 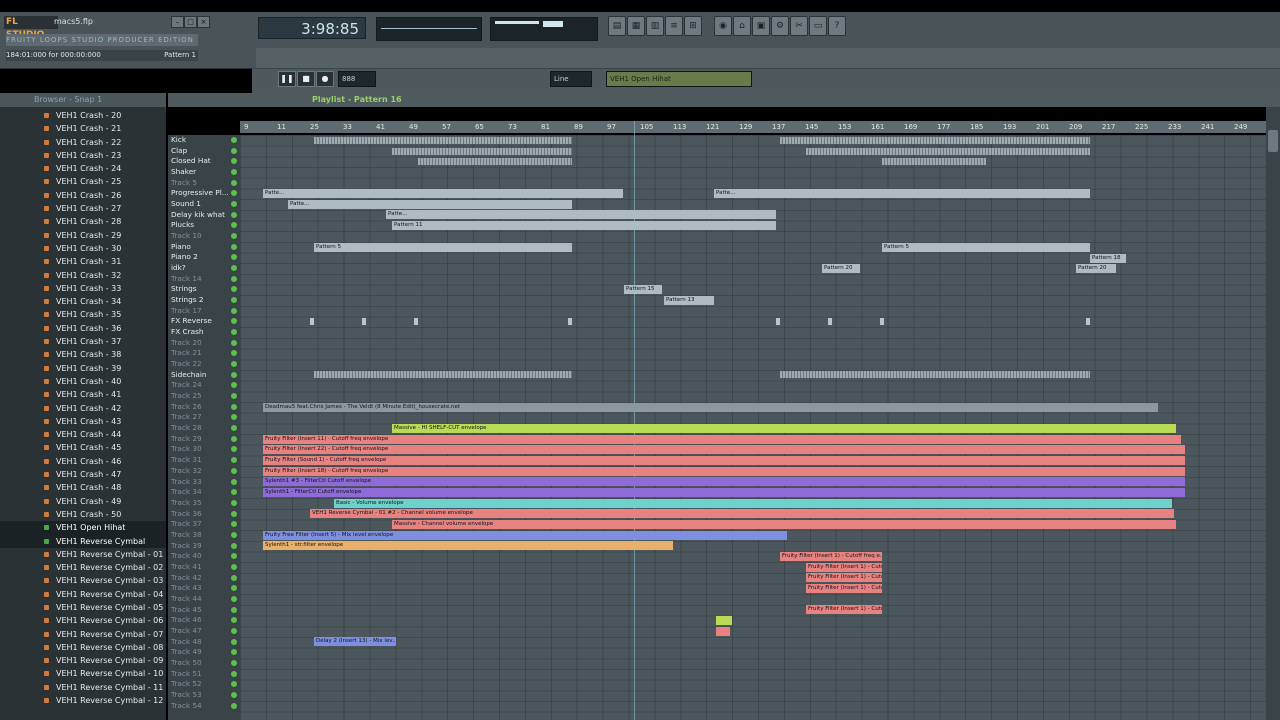 What do you see at coordinates (1273, 413) in the screenshot?
I see `vertical-scrollbar` at bounding box center [1273, 413].